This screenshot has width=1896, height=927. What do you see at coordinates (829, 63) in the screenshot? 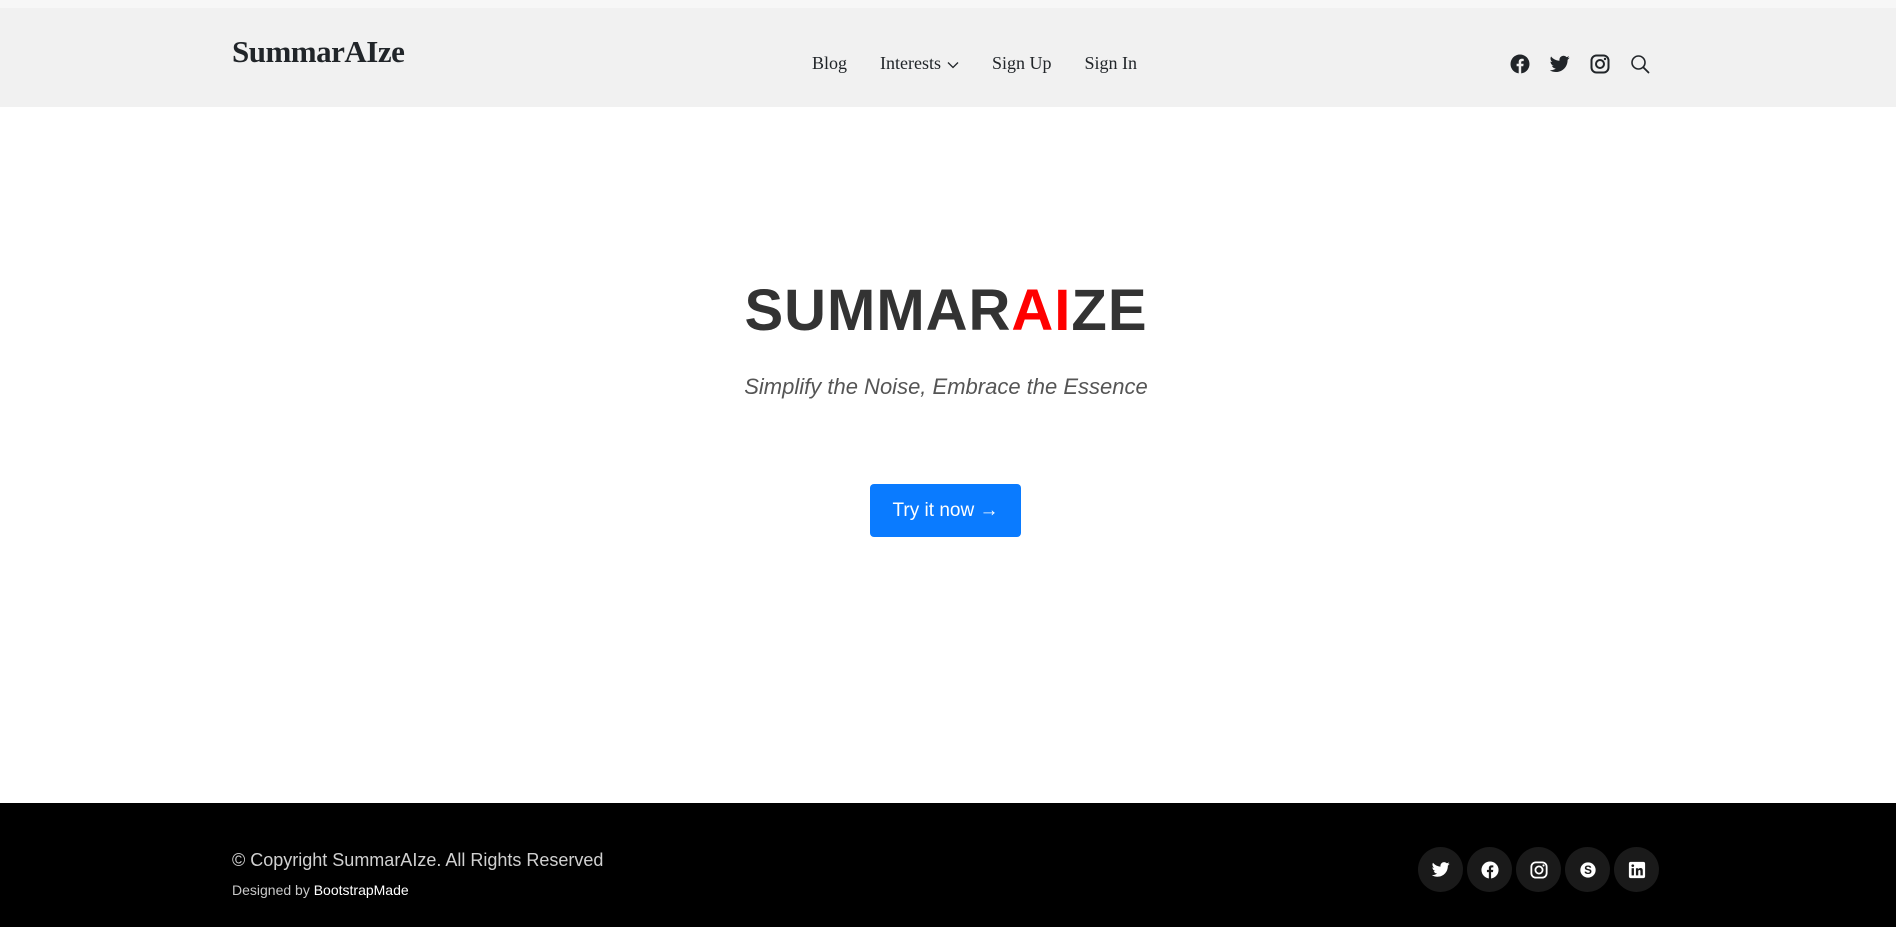
I see `nav-blog: Blog` at bounding box center [829, 63].